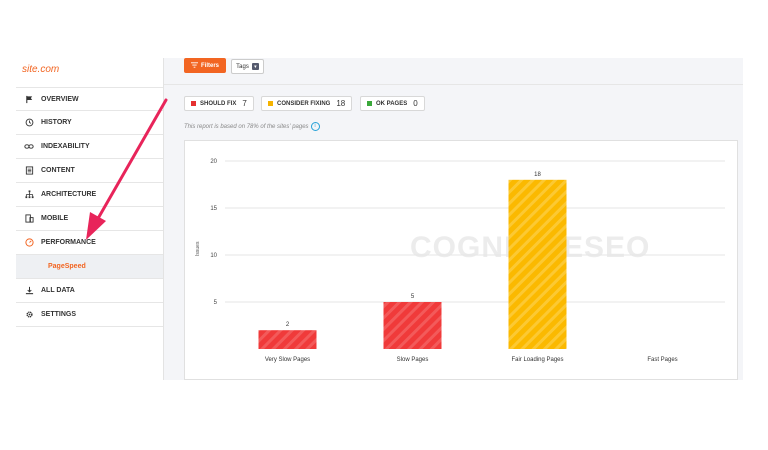 Image resolution: width=768 pixels, height=450 pixels. I want to click on sidebar-item-settings: SETTINGS, so click(89, 315).